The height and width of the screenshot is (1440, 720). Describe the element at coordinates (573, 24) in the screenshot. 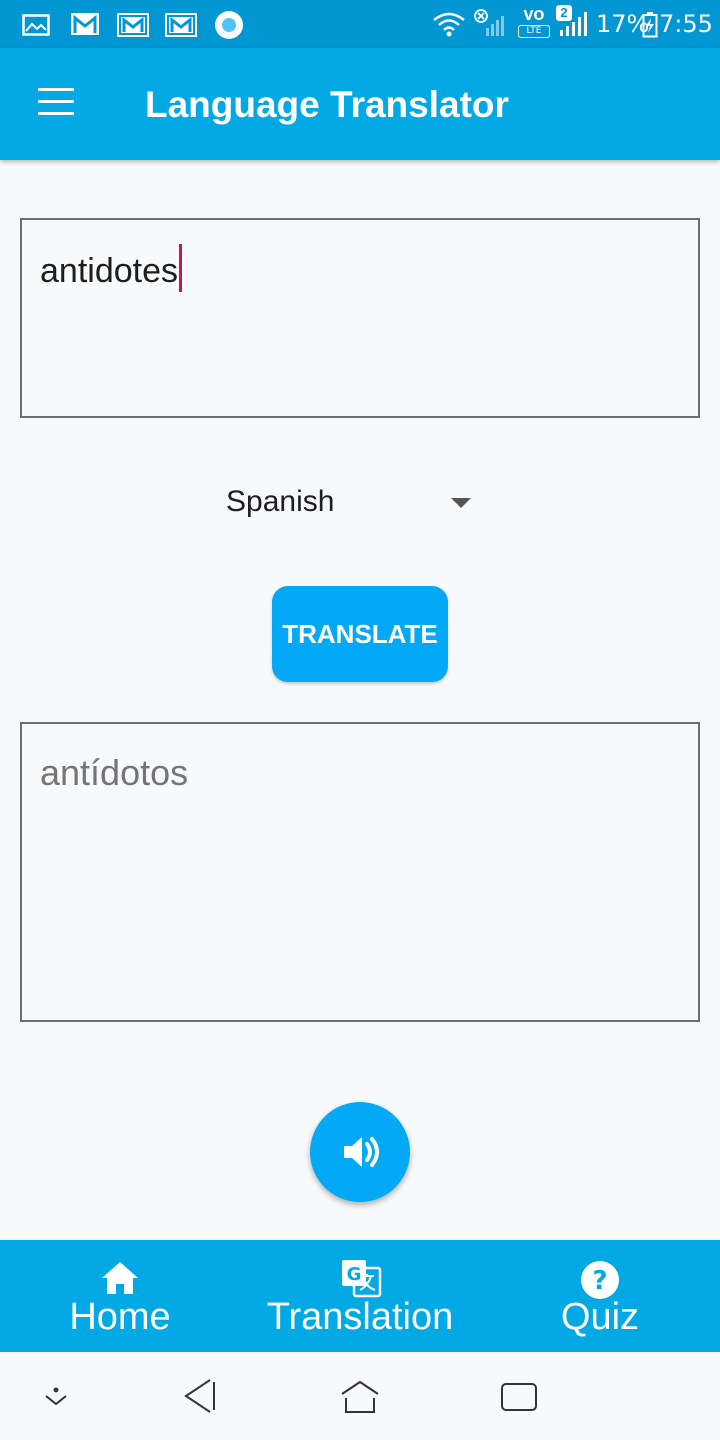

I see `signal-icon` at that location.